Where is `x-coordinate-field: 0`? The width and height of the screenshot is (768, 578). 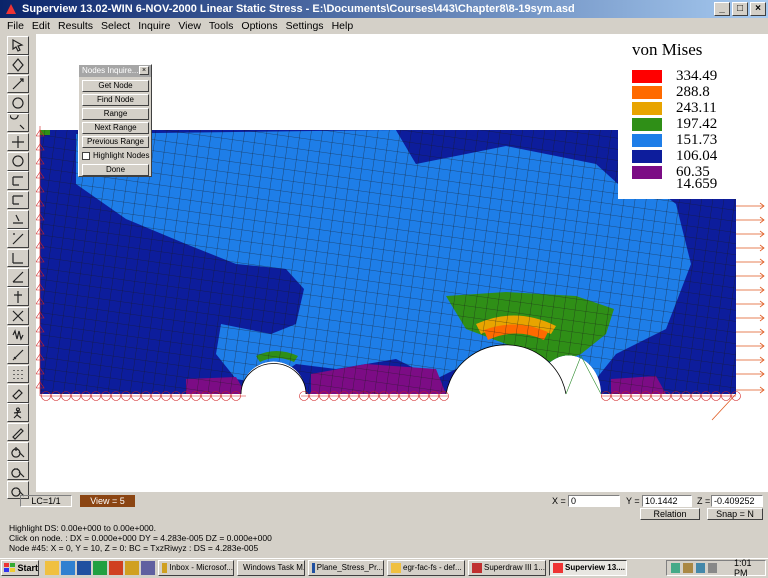 x-coordinate-field: 0 is located at coordinates (594, 501).